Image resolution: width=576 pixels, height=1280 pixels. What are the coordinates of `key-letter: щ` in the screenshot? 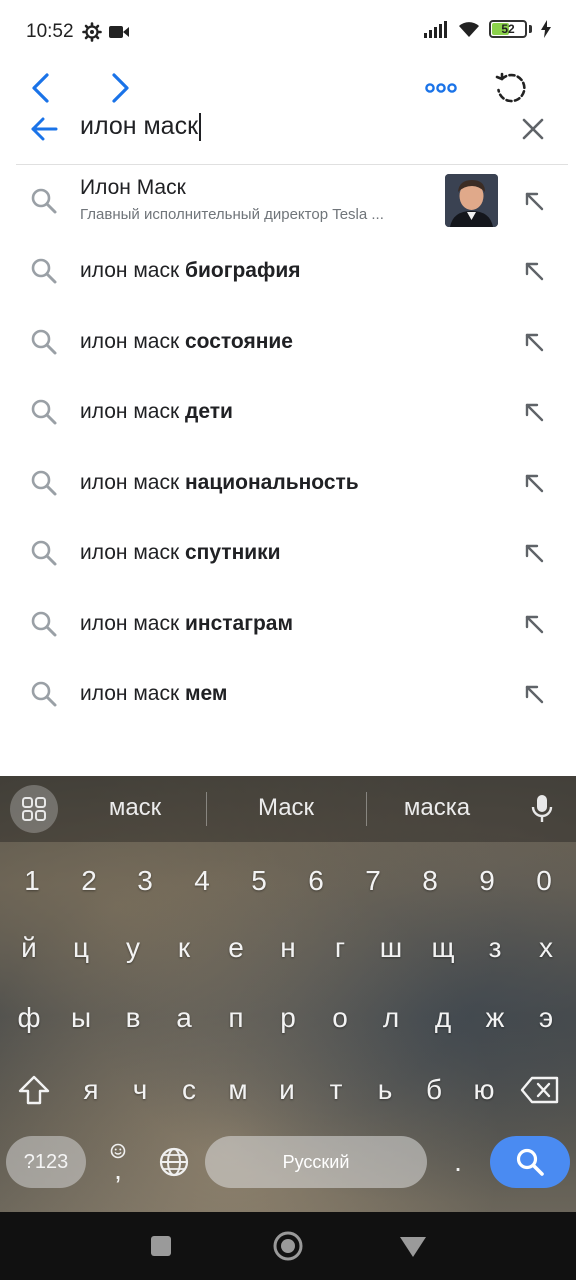 It's located at (443, 948).